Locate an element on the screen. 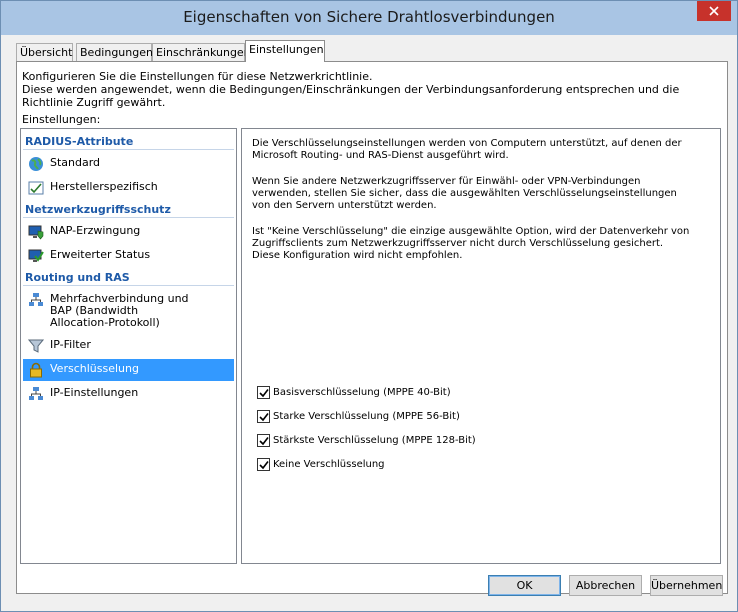 This screenshot has width=738, height=612. list-item-label: IP-Filter is located at coordinates (70, 344).